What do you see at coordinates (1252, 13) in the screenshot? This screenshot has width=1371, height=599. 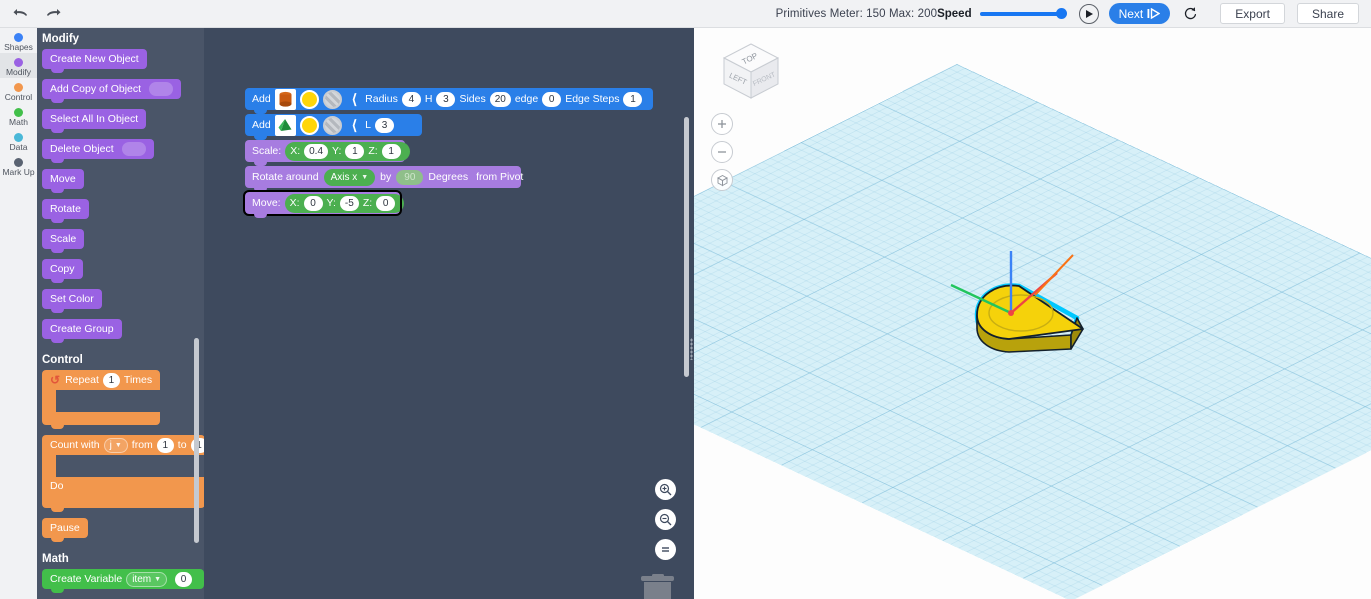 I see `export-button: Export` at bounding box center [1252, 13].